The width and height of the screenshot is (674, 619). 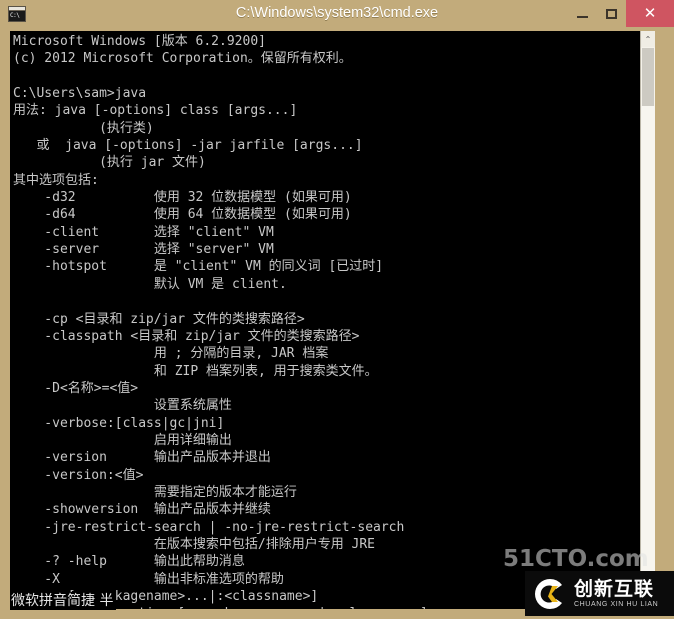 What do you see at coordinates (648, 77) in the screenshot?
I see `scrollbar-thumb` at bounding box center [648, 77].